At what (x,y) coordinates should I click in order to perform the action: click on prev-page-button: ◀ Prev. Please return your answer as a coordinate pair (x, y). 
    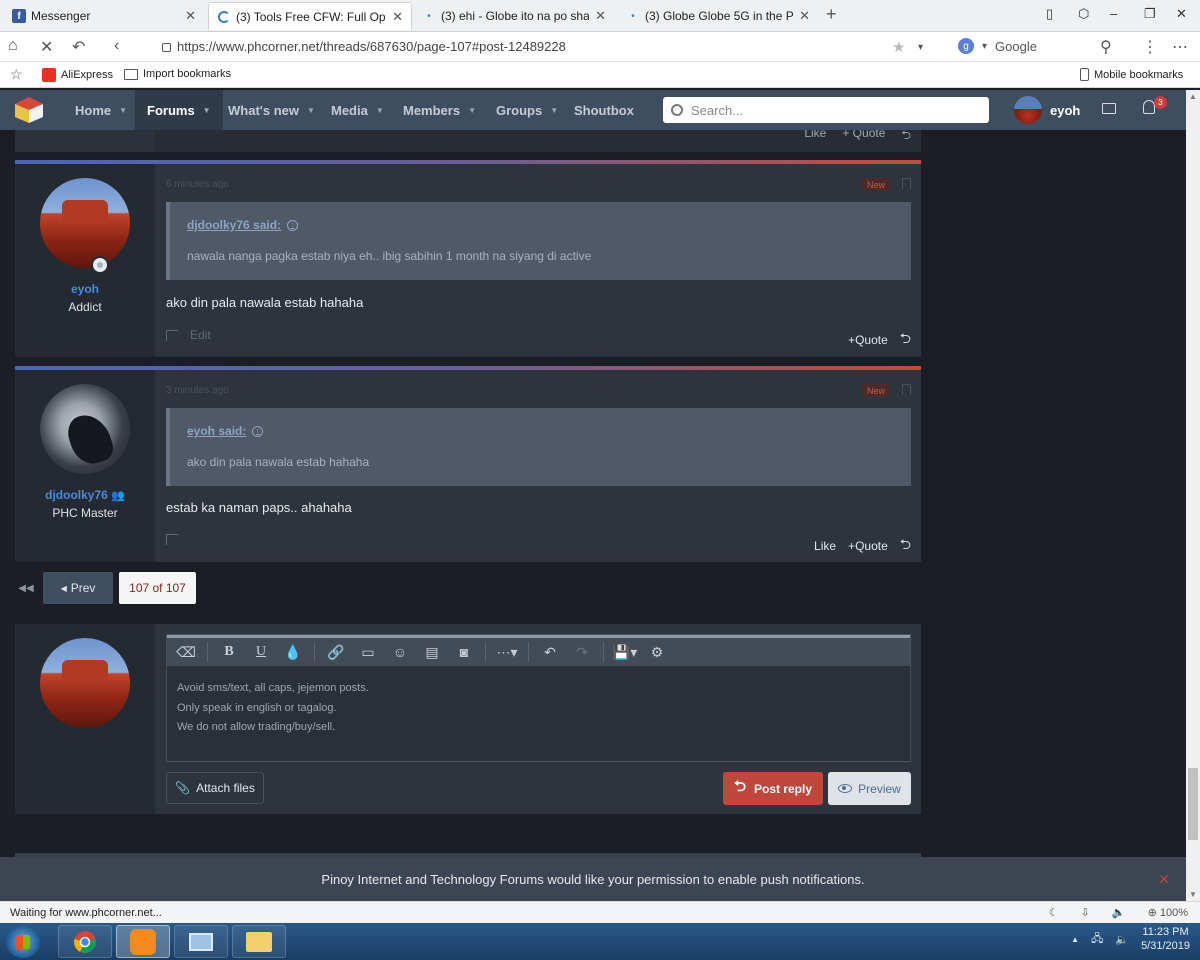
    Looking at the image, I should click on (78, 588).